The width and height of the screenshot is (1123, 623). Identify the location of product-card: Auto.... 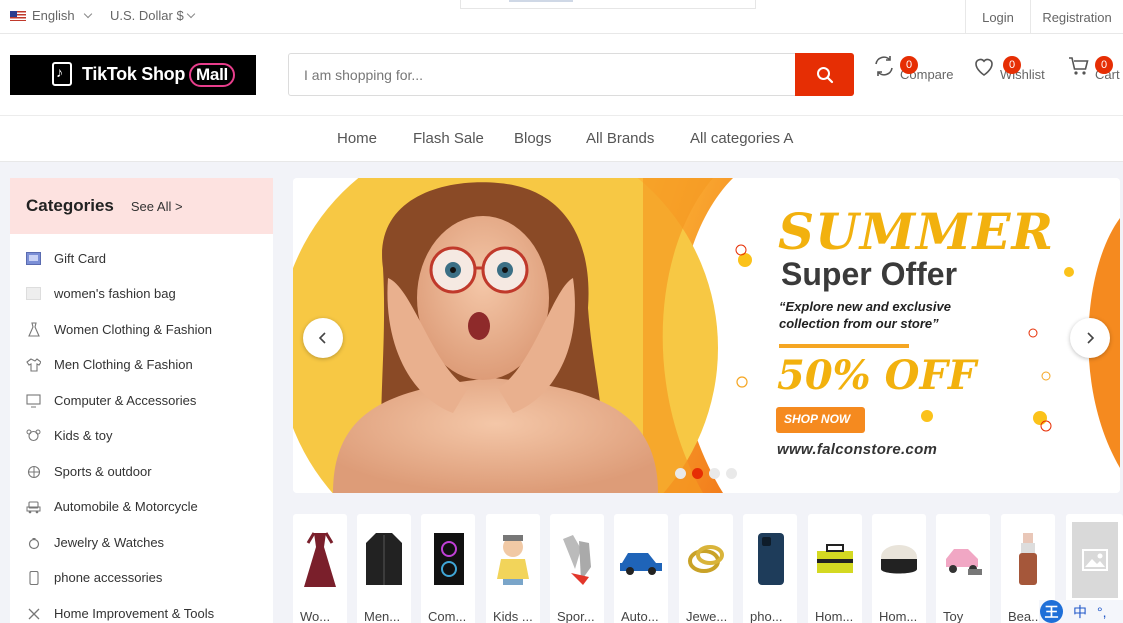
(641, 568).